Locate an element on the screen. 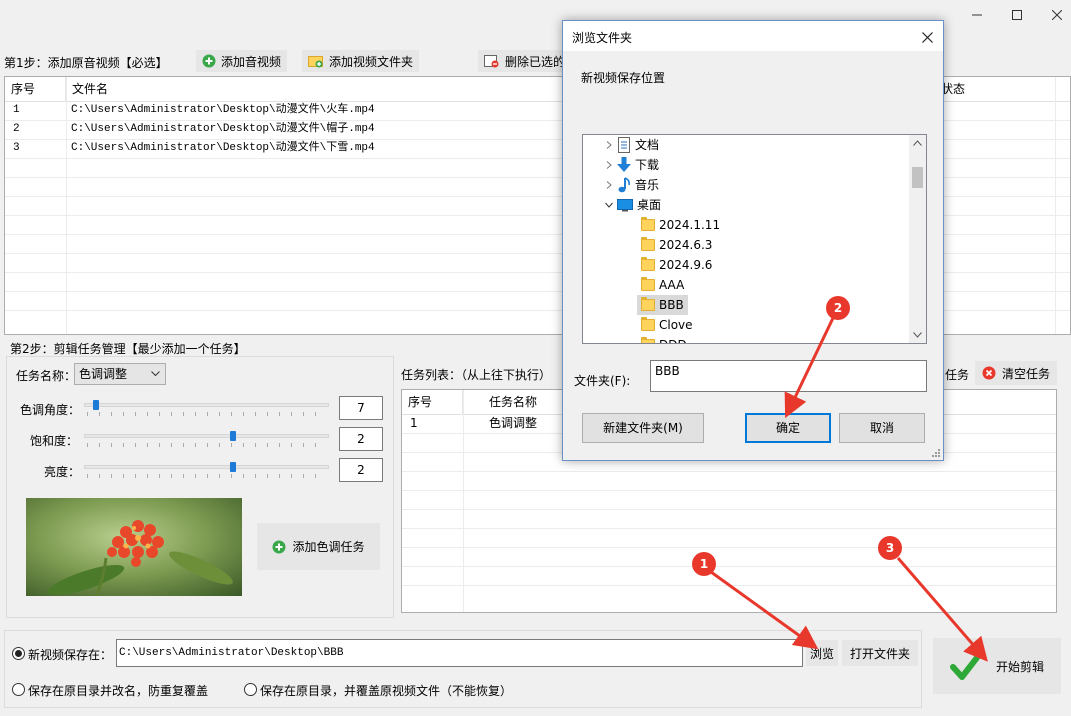 The width and height of the screenshot is (1071, 716). tree-node-label: 桌面 is located at coordinates (649, 205).